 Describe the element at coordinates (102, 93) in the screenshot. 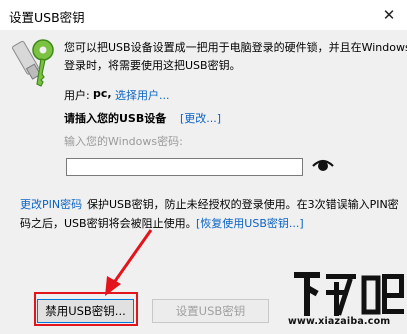

I see `user-name: pc,` at that location.